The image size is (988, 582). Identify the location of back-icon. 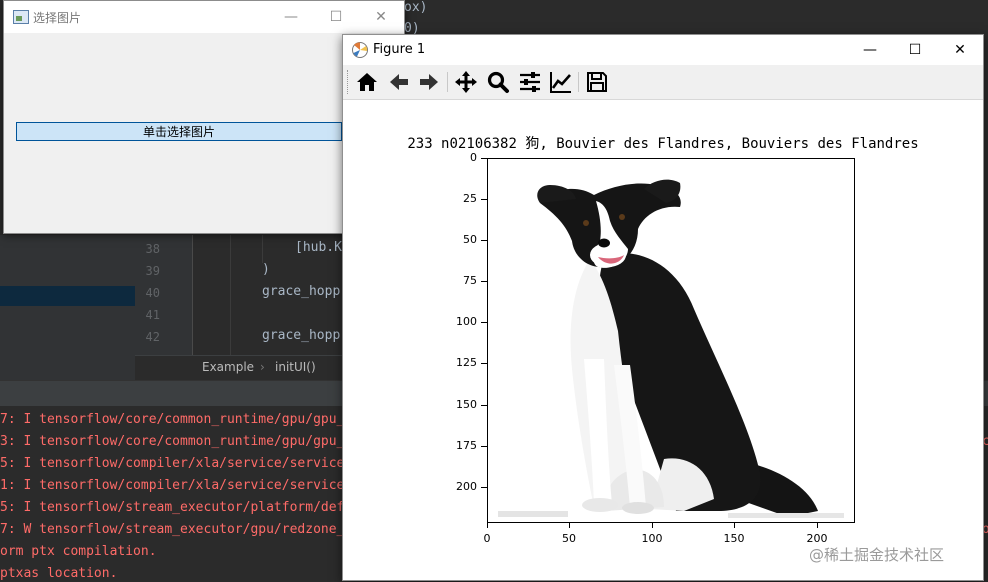
(399, 82).